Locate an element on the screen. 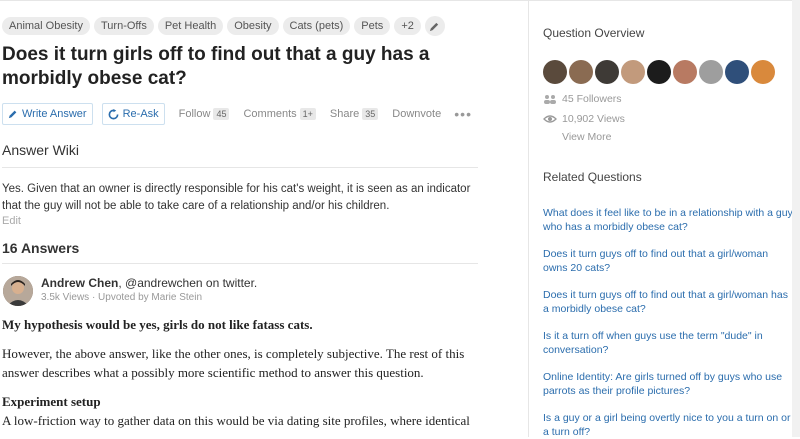  answer-wiki-edit-link: Edit is located at coordinates (240, 221).